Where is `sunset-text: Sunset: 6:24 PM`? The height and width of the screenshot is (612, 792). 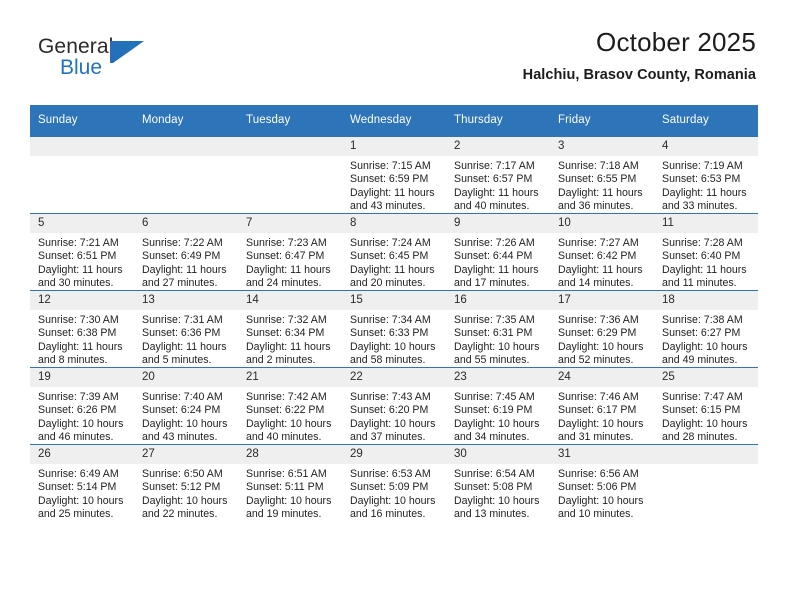
sunset-text: Sunset: 6:24 PM is located at coordinates (181, 410).